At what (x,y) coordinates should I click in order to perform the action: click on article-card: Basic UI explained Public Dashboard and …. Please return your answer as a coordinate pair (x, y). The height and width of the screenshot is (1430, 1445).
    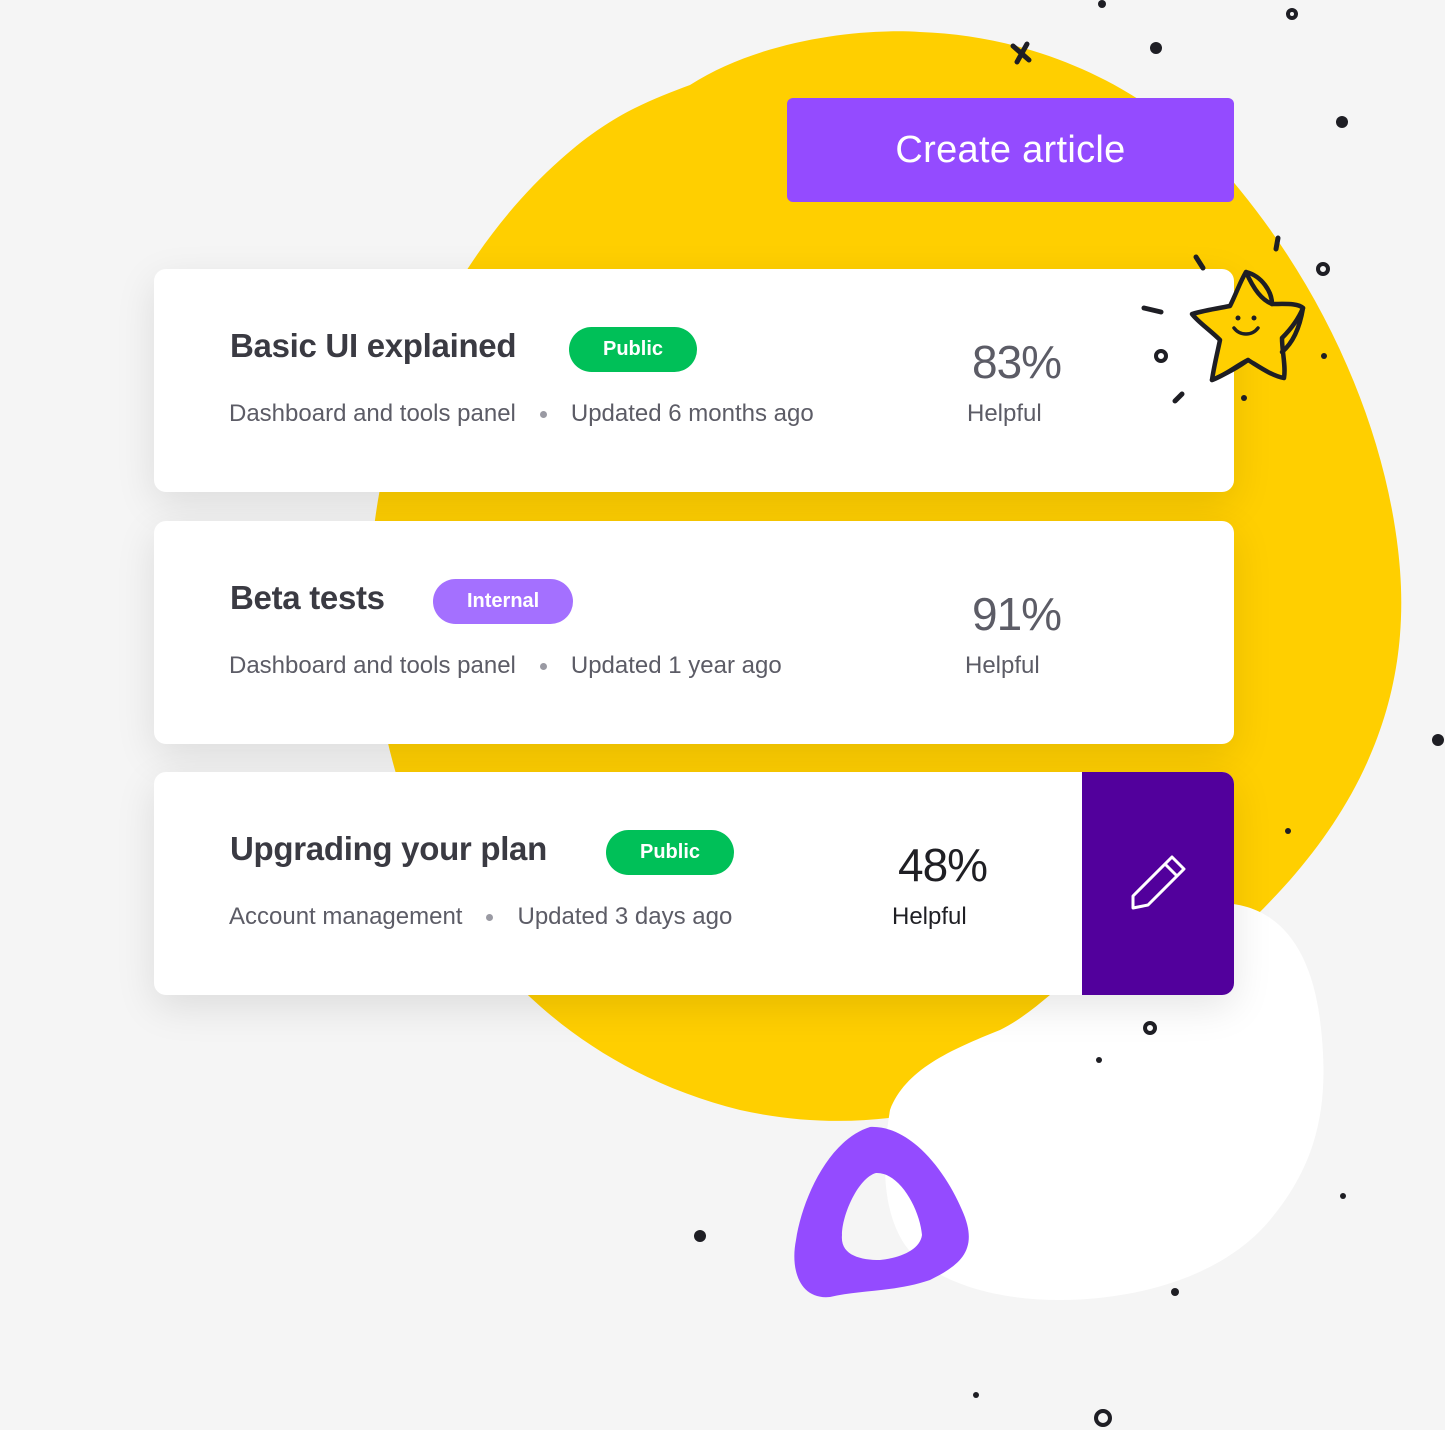
    Looking at the image, I should click on (694, 380).